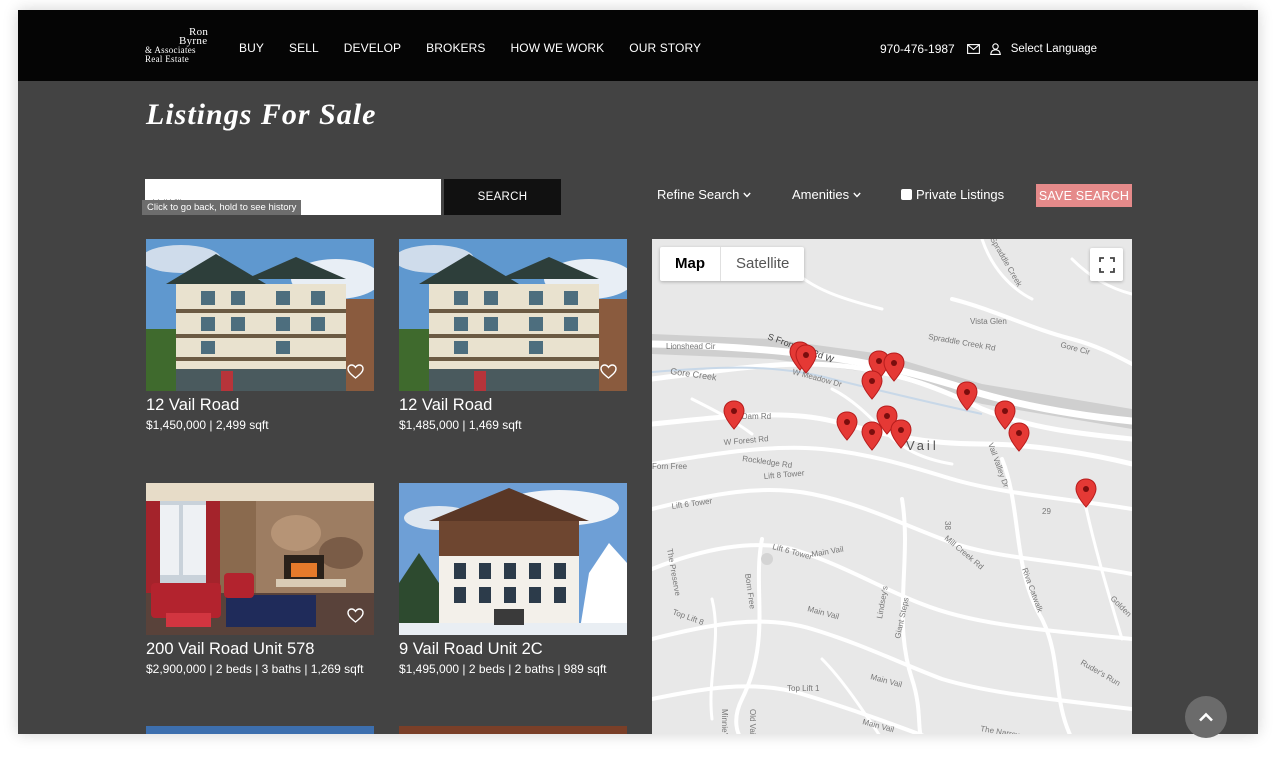  Describe the element at coordinates (803, 688) in the screenshot. I see `map-label: Top Lift 1` at that location.